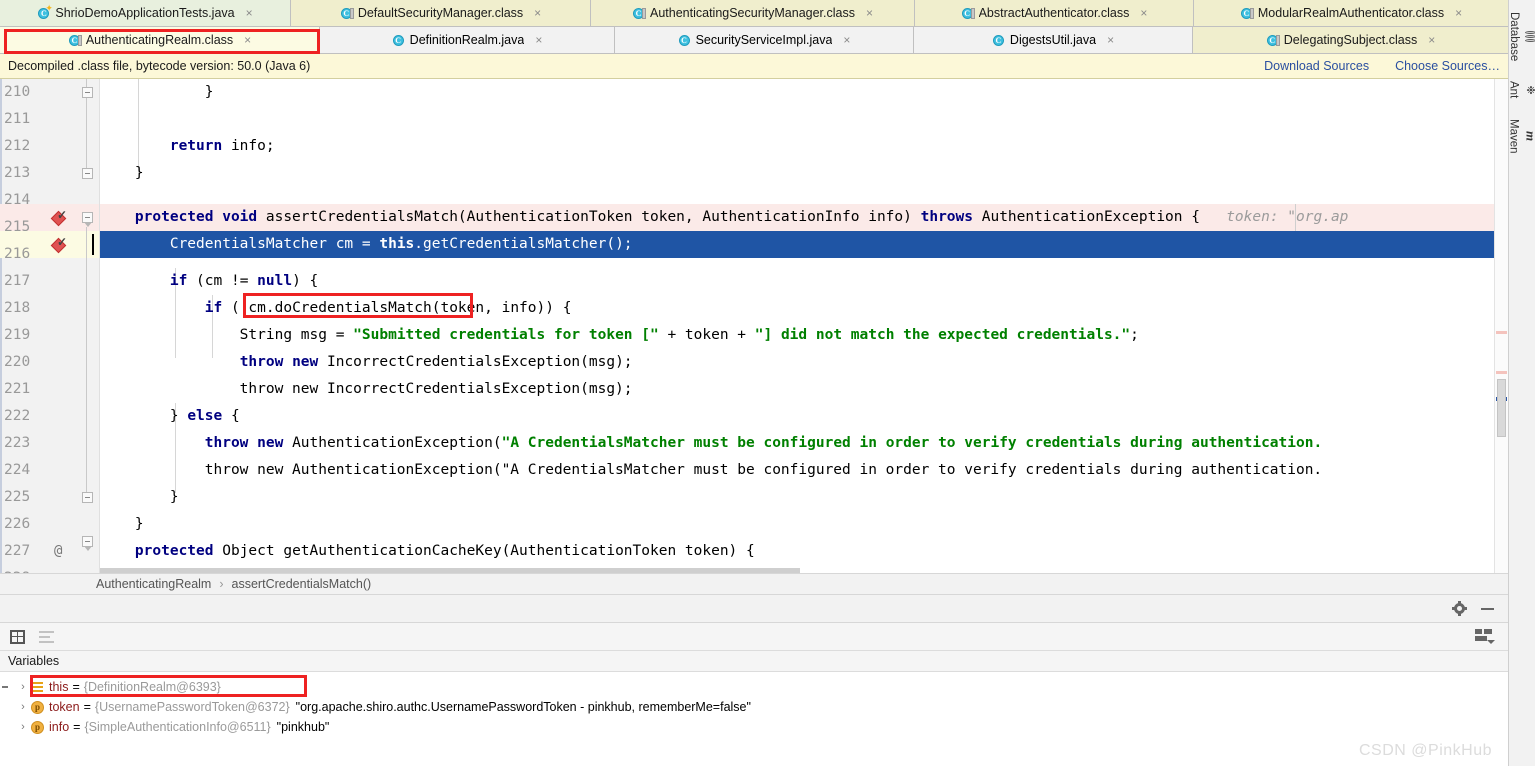  I want to click on tab-shrio-demo-application-tests: C ✦ ShrioDemoApplicationTests.java ×, so click(145, 13).